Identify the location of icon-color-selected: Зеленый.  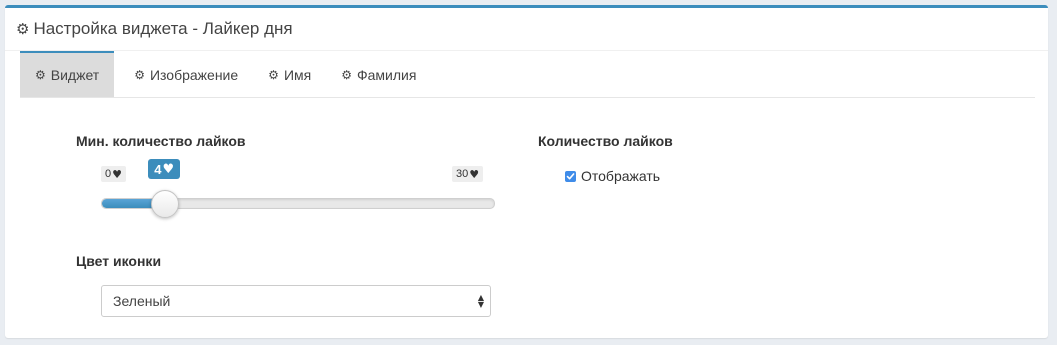
(142, 301).